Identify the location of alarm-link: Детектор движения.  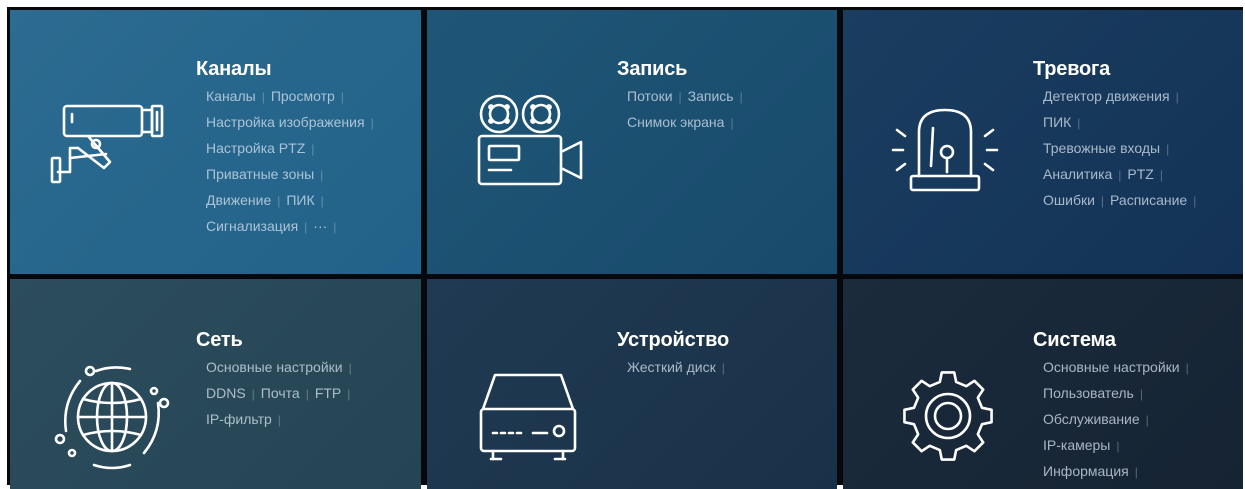
(1106, 96).